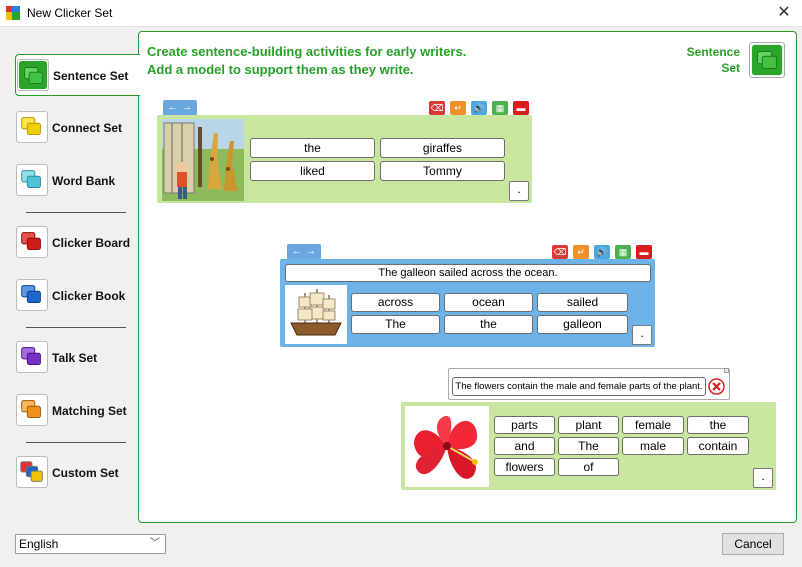 The image size is (802, 567). I want to click on word-button: liked, so click(312, 171).